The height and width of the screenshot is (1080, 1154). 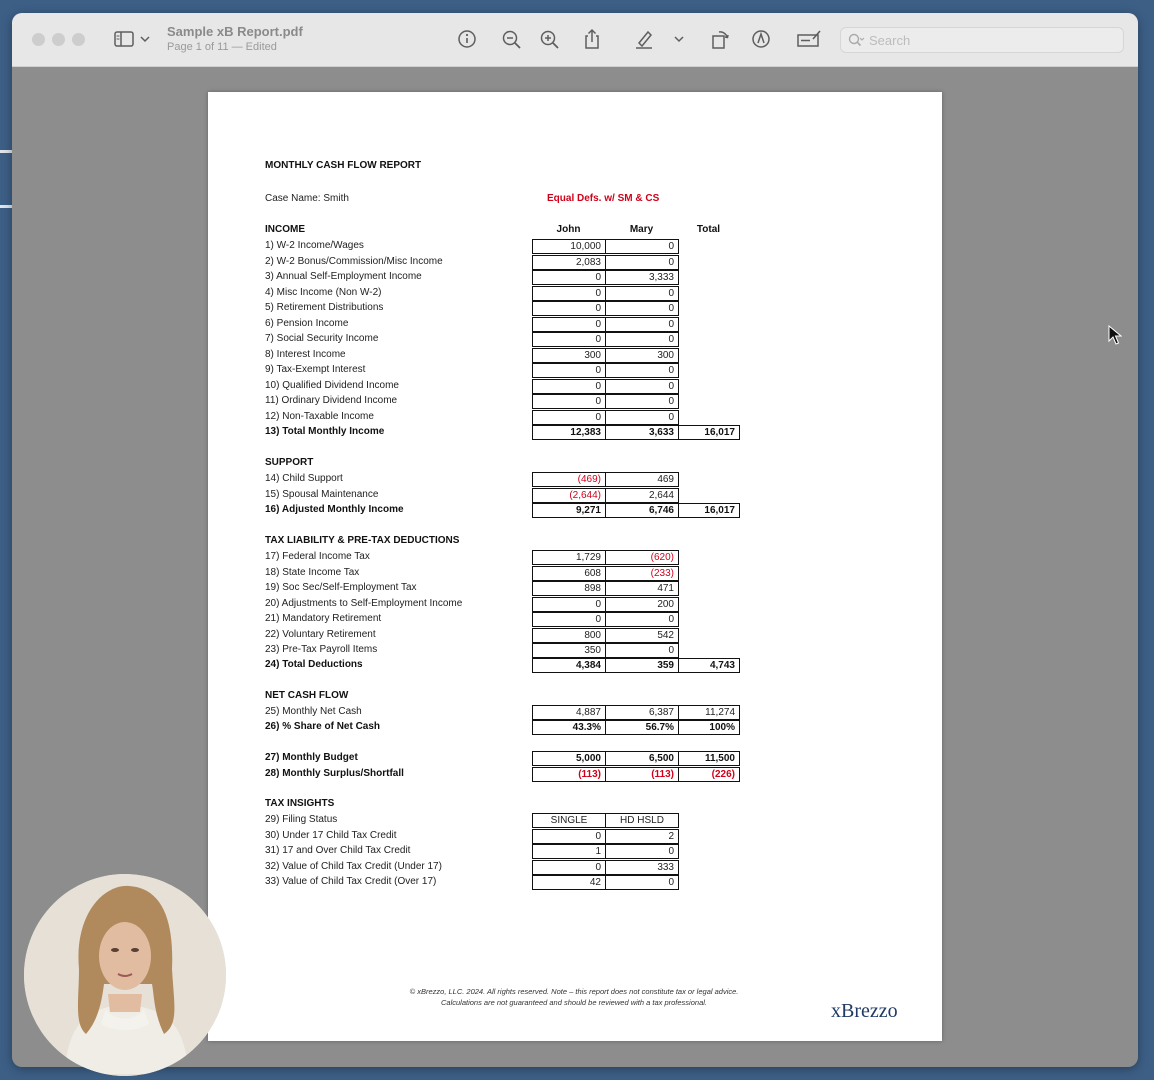 I want to click on john-value-cell: 12,383, so click(x=569, y=432).